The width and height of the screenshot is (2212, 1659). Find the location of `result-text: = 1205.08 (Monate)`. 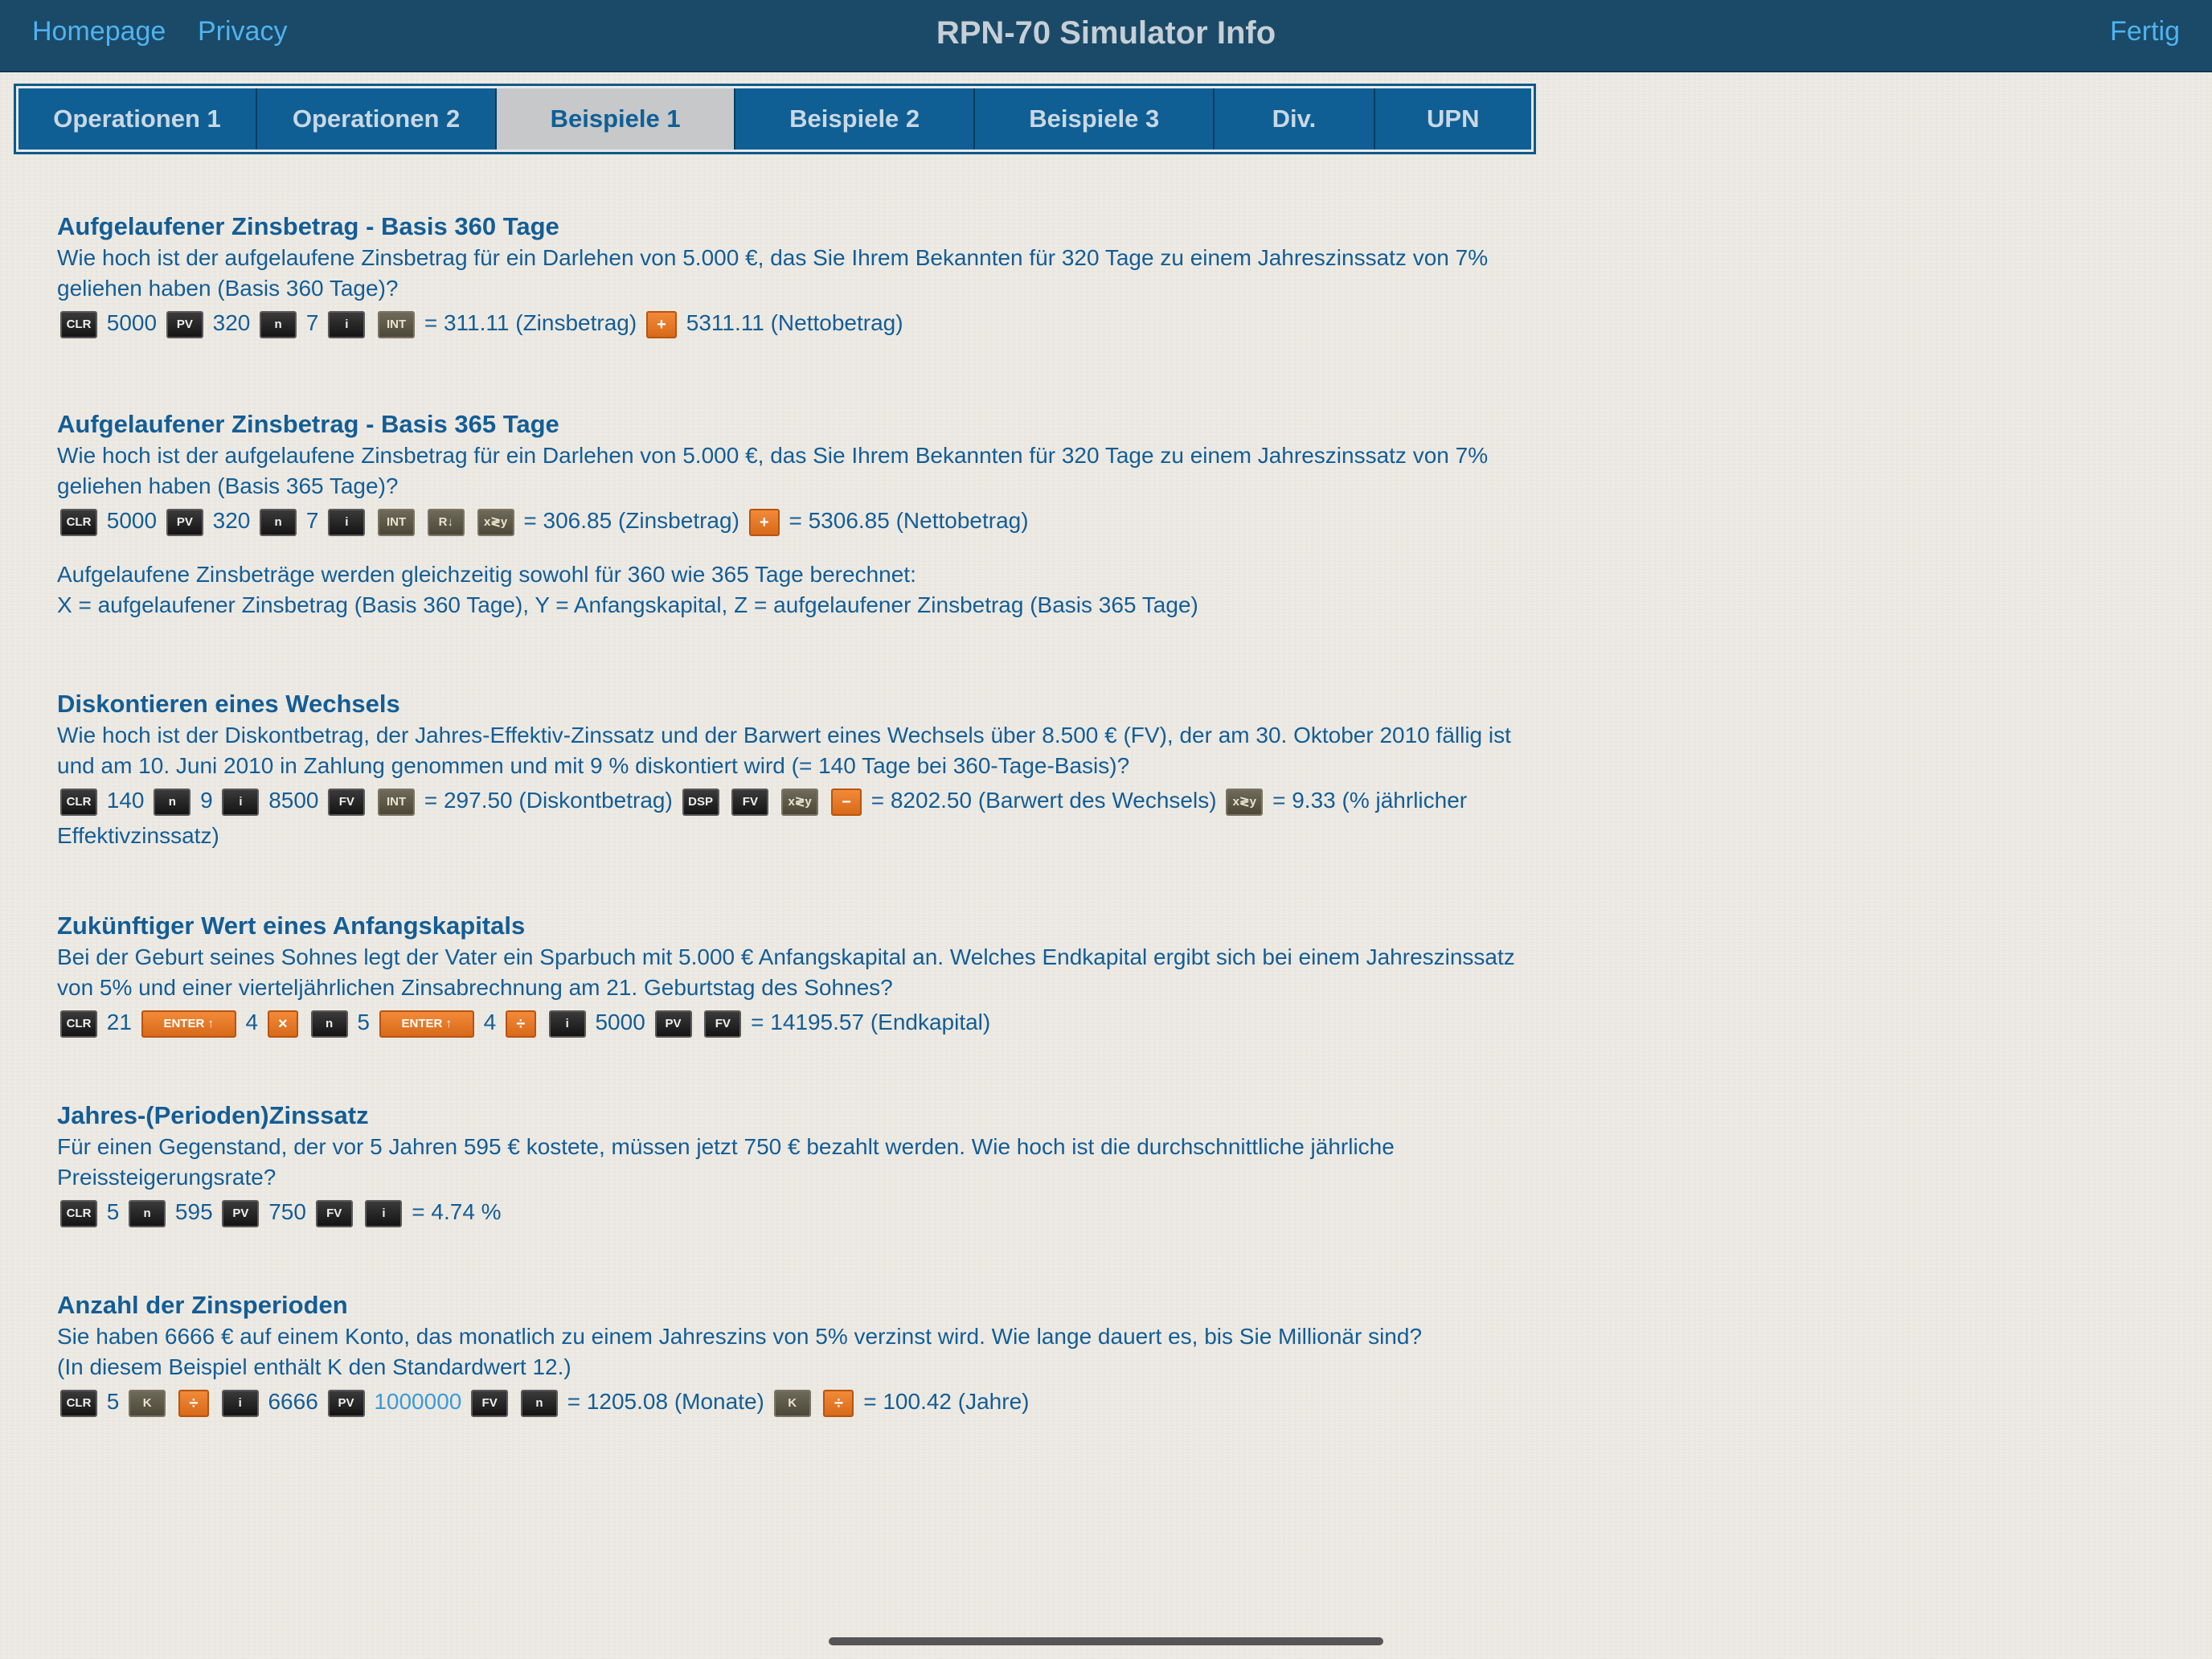

result-text: = 1205.08 (Monate) is located at coordinates (665, 1401).